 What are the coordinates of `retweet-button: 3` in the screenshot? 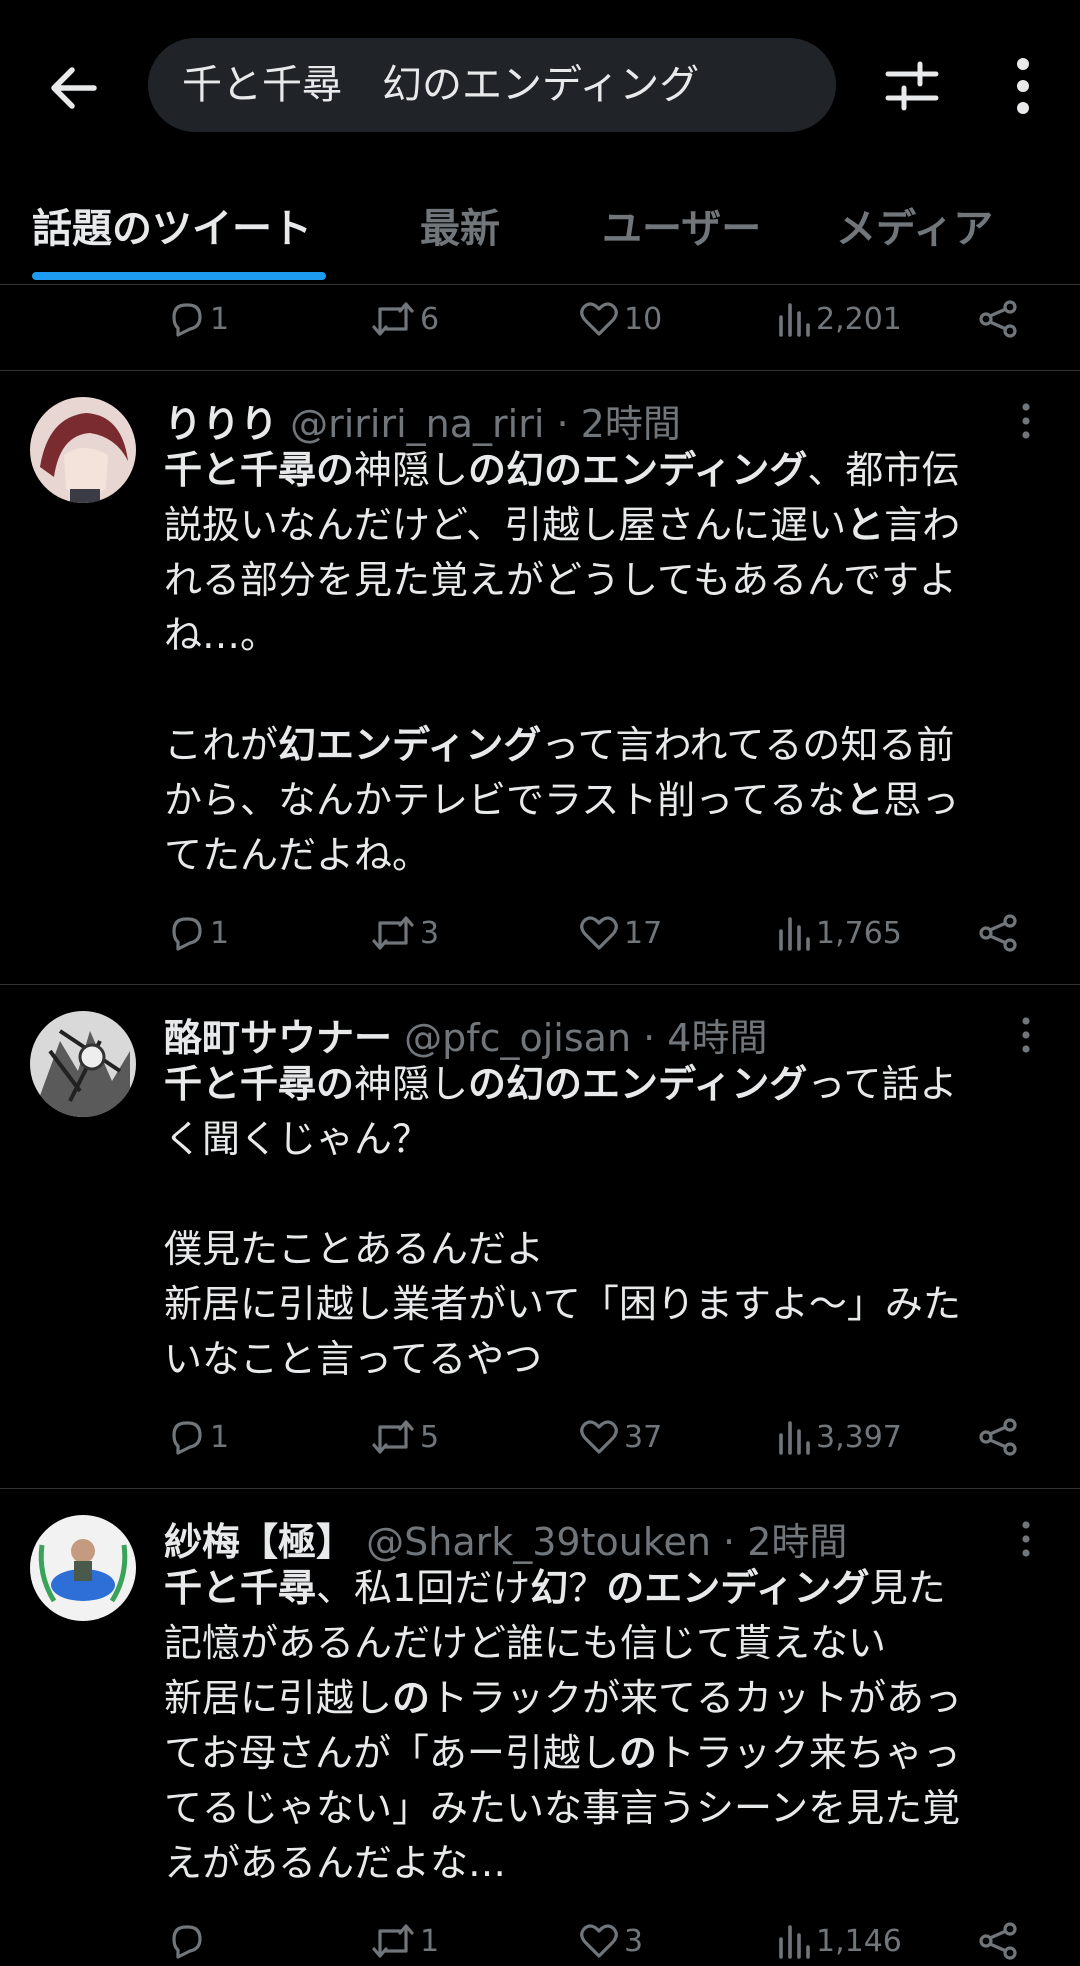 It's located at (404, 933).